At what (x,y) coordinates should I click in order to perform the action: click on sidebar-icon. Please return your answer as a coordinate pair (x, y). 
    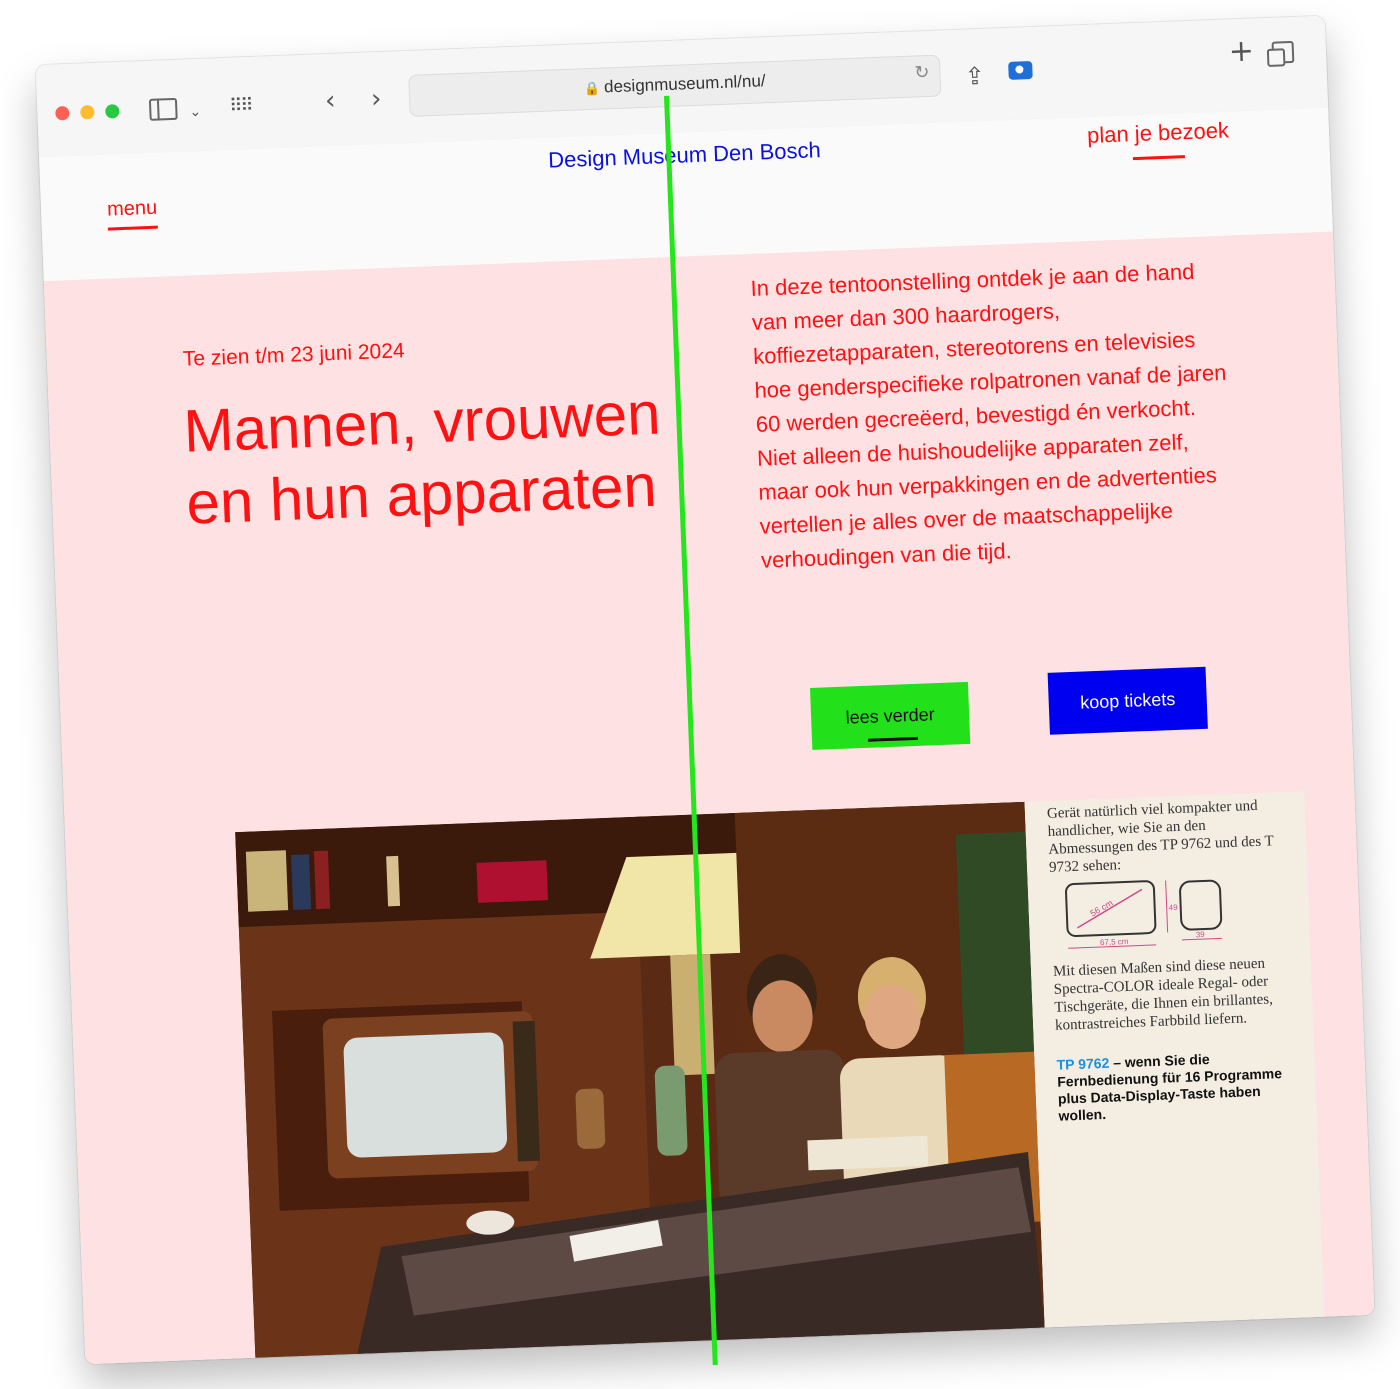
    Looking at the image, I should click on (163, 109).